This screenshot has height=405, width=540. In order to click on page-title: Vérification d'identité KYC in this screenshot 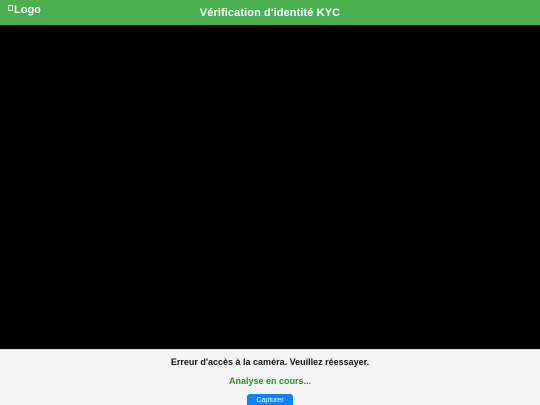, I will do `click(270, 12)`.